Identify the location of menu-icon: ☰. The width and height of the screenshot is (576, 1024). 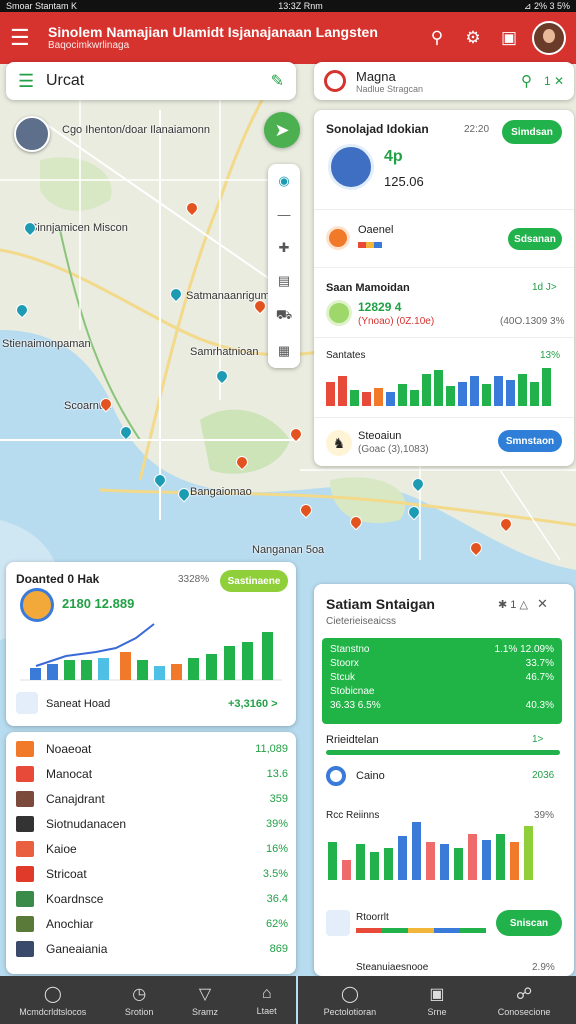
(25, 38).